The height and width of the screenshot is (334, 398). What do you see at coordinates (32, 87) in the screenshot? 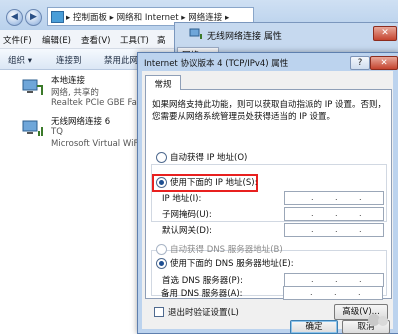
I see `network-adapter-icon` at bounding box center [32, 87].